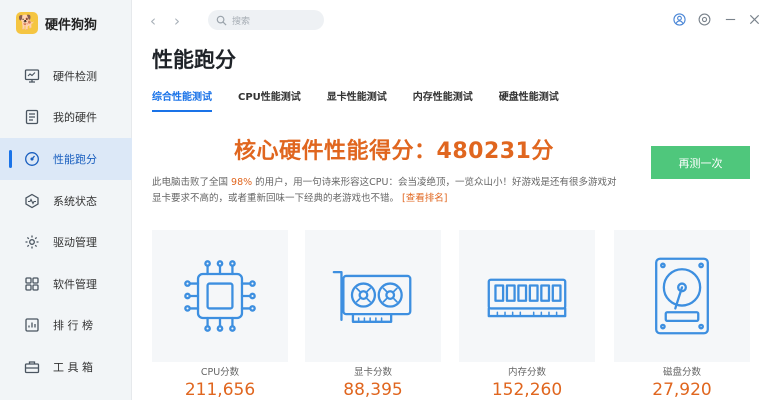  Describe the element at coordinates (266, 20) in the screenshot. I see `search-input: 搜索` at that location.